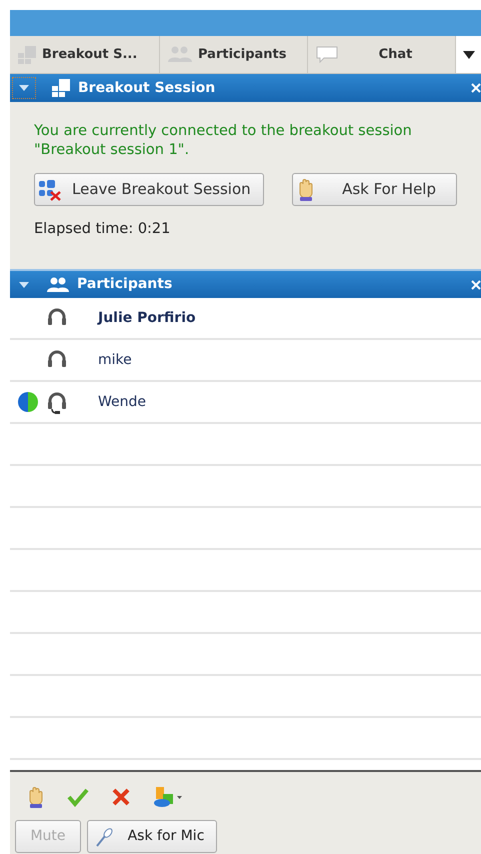  What do you see at coordinates (57, 402) in the screenshot?
I see `headset-icon` at bounding box center [57, 402].